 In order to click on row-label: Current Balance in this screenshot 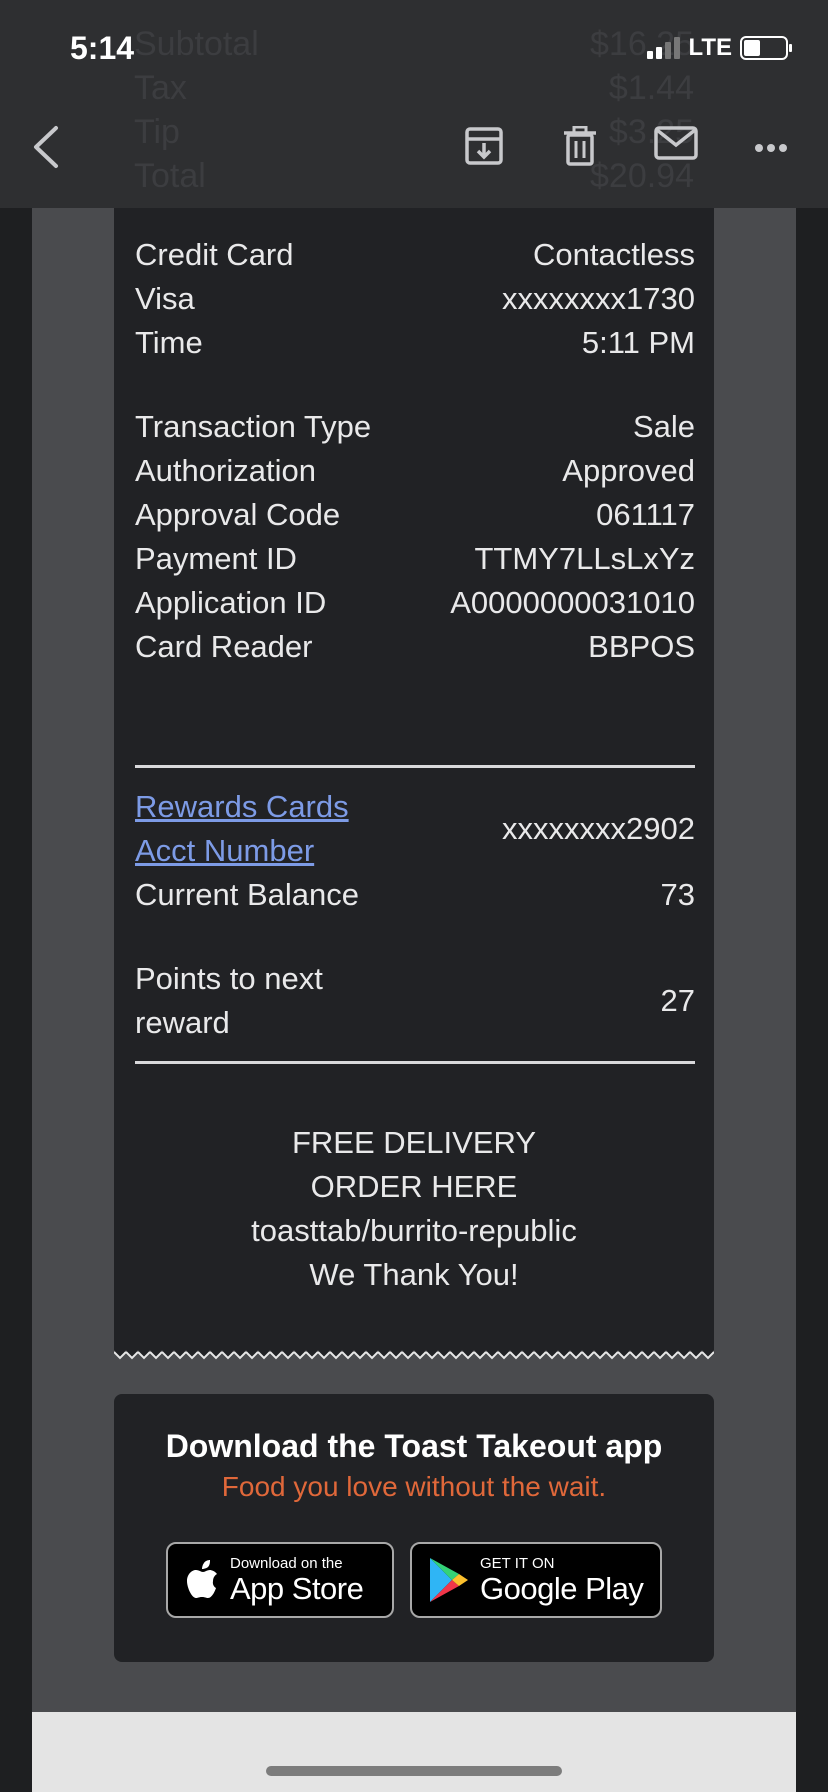, I will do `click(247, 894)`.